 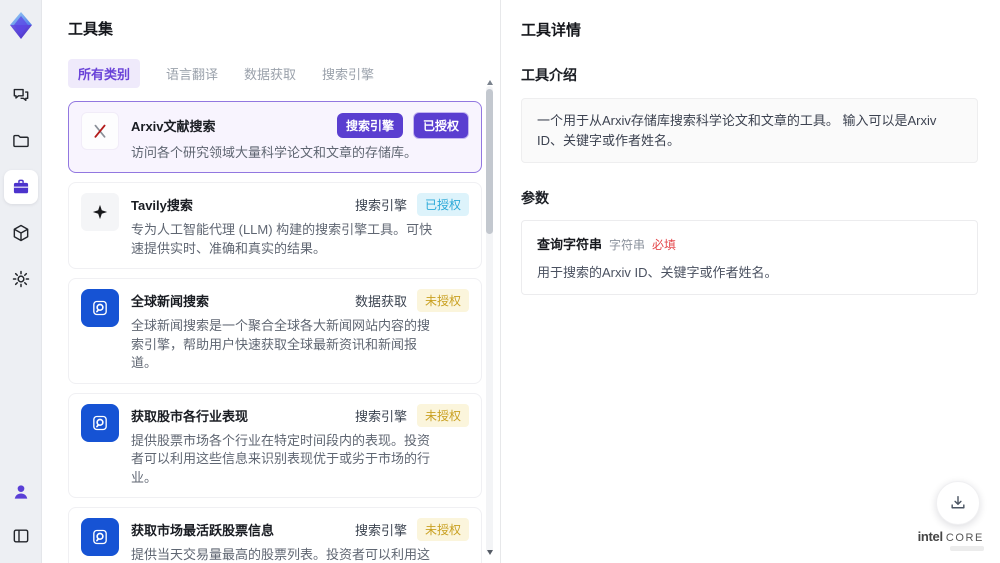 What do you see at coordinates (162, 206) in the screenshot?
I see `tool-name: Tavily搜索` at bounding box center [162, 206].